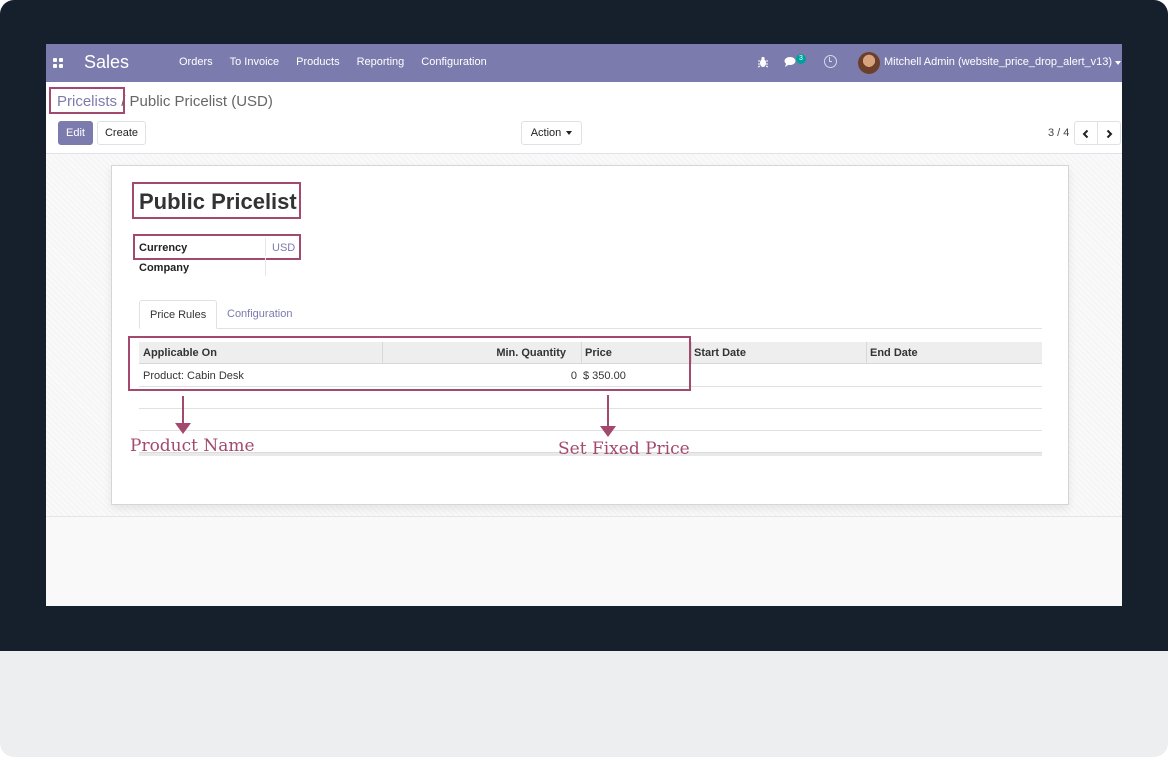 The width and height of the screenshot is (1168, 757). I want to click on user-avatar, so click(869, 63).